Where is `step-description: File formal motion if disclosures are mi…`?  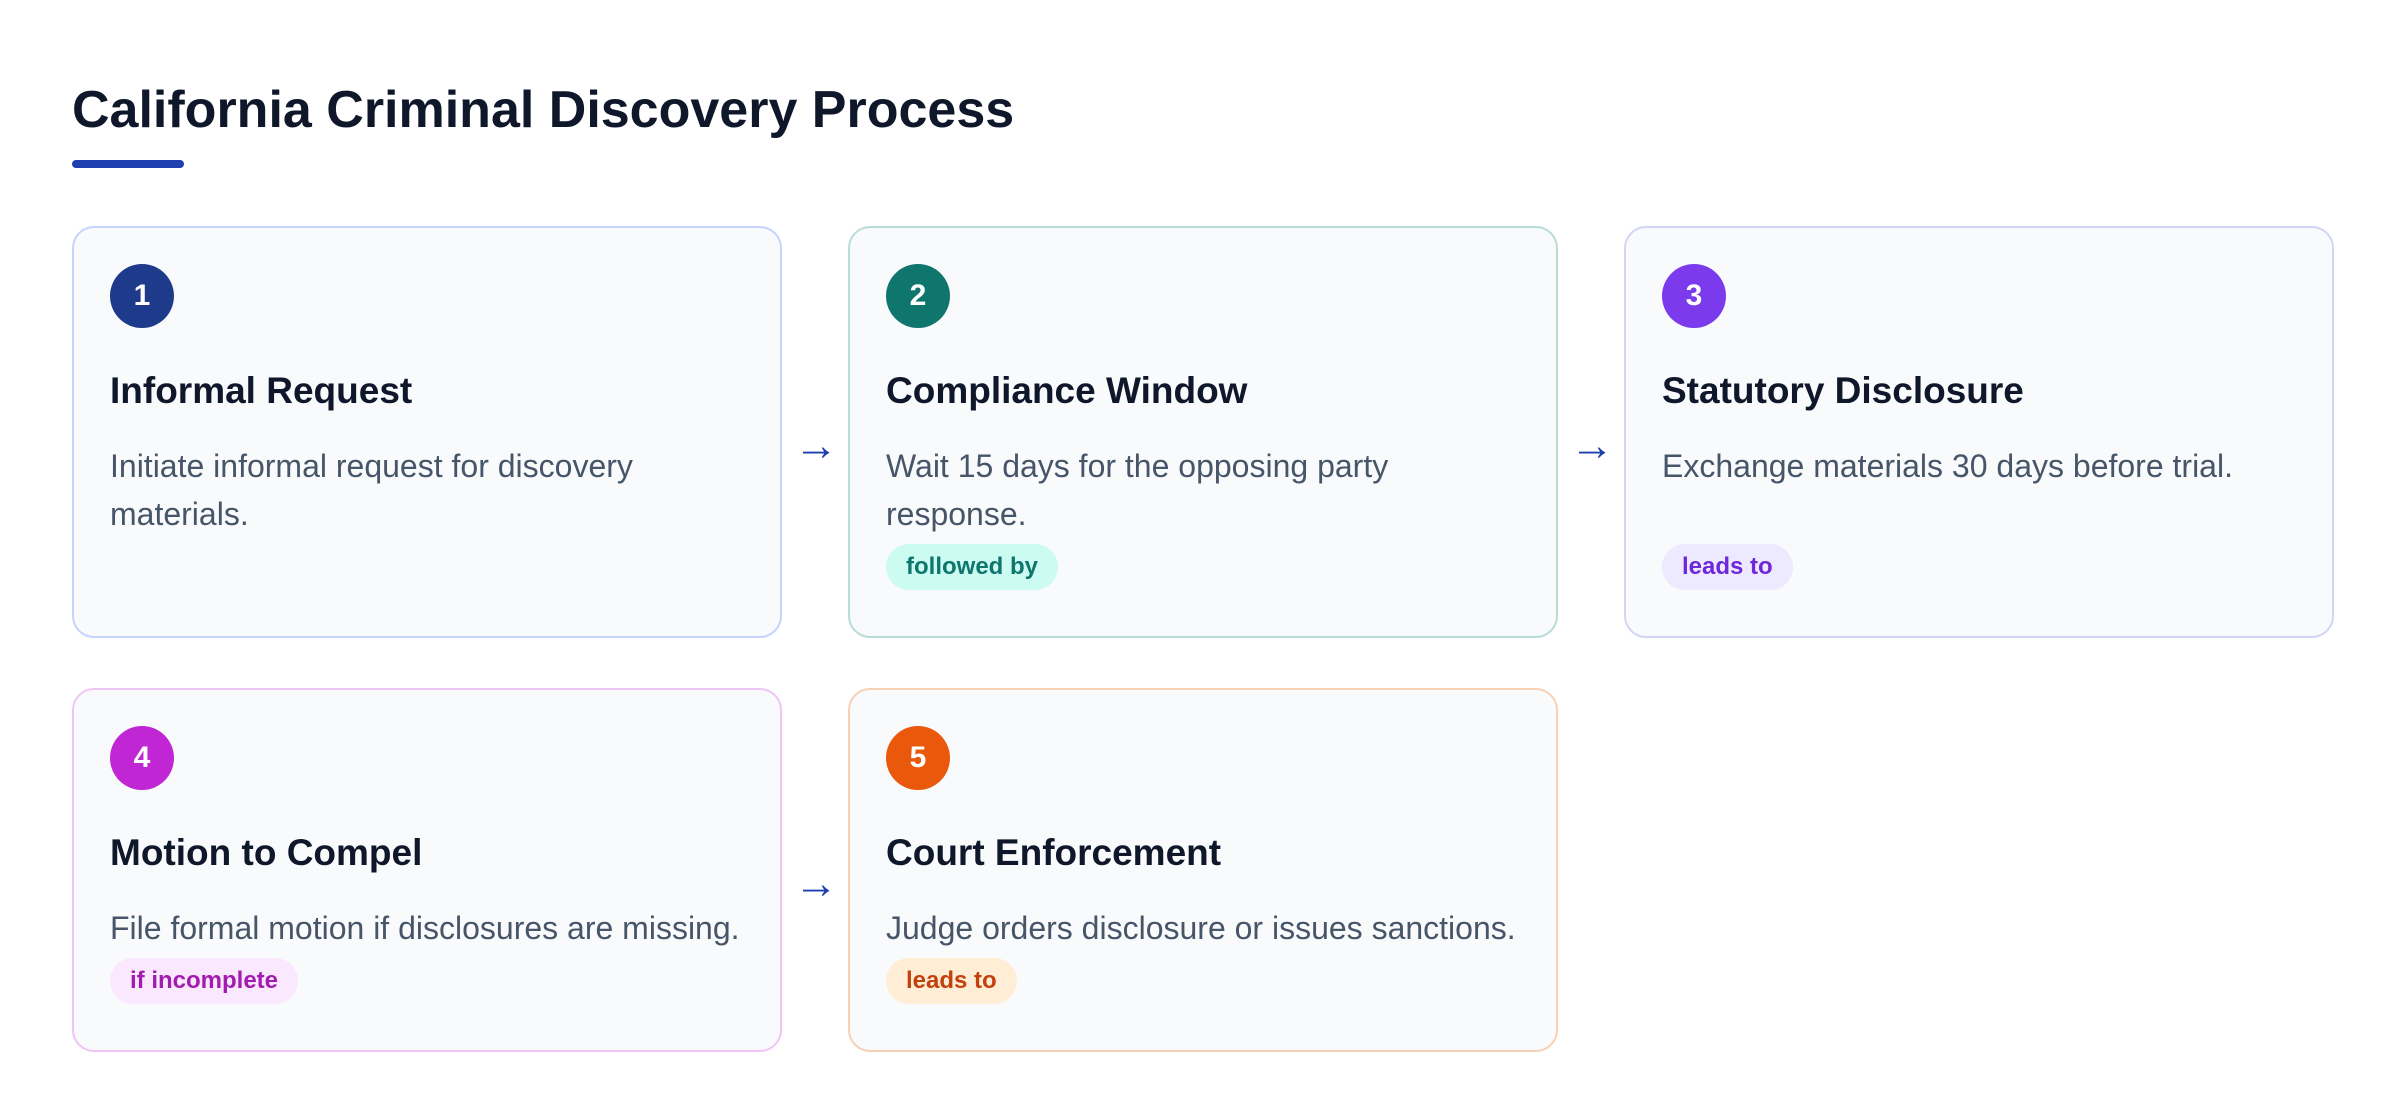 step-description: File formal motion if disclosures are mi… is located at coordinates (425, 928).